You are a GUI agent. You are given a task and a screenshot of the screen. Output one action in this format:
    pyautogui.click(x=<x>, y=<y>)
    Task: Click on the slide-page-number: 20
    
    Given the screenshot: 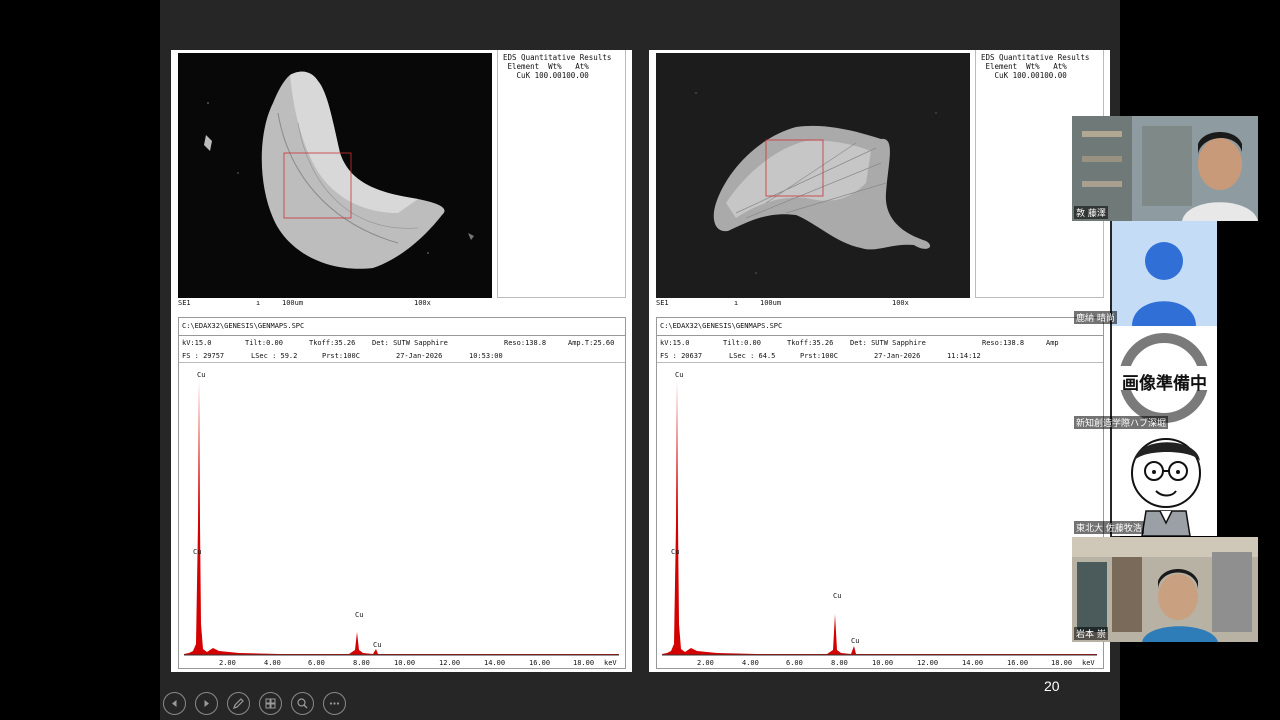 What is the action you would take?
    pyautogui.click(x=1052, y=686)
    